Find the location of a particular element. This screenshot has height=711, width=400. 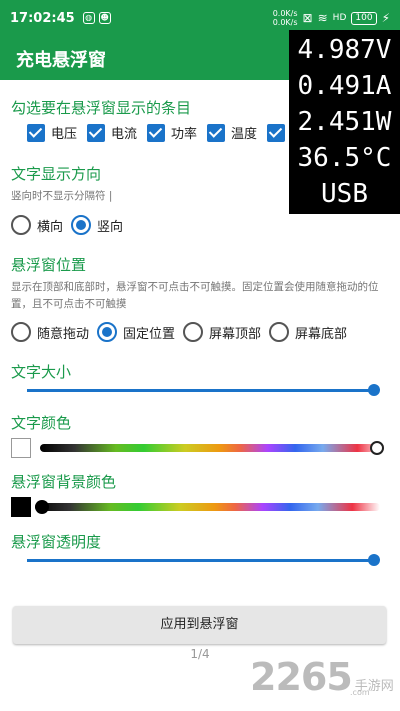

overlay-voltage: 4.987V is located at coordinates (344, 50).